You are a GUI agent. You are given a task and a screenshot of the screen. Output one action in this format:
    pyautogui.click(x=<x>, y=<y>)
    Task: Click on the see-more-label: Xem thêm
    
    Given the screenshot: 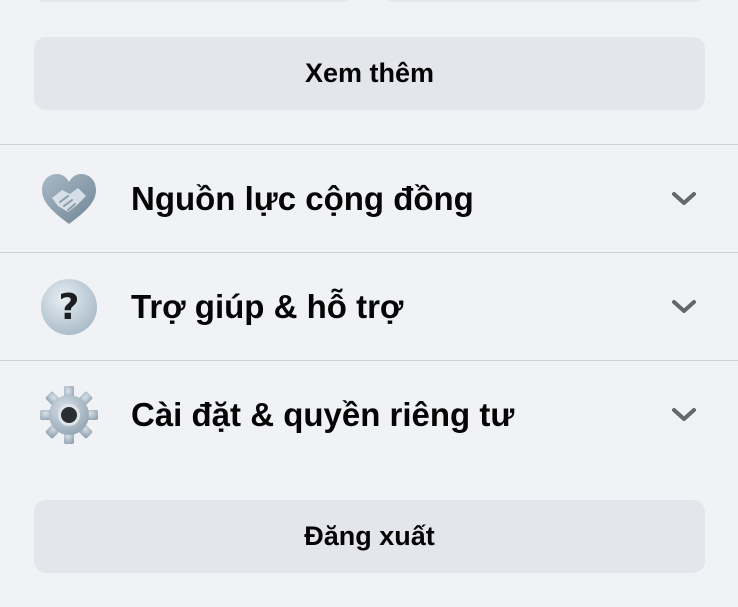 What is the action you would take?
    pyautogui.click(x=369, y=73)
    